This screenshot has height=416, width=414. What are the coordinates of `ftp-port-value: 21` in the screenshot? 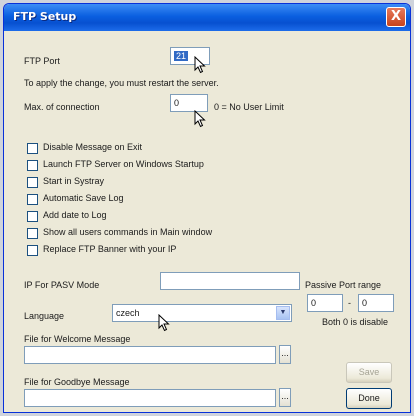 It's located at (181, 56).